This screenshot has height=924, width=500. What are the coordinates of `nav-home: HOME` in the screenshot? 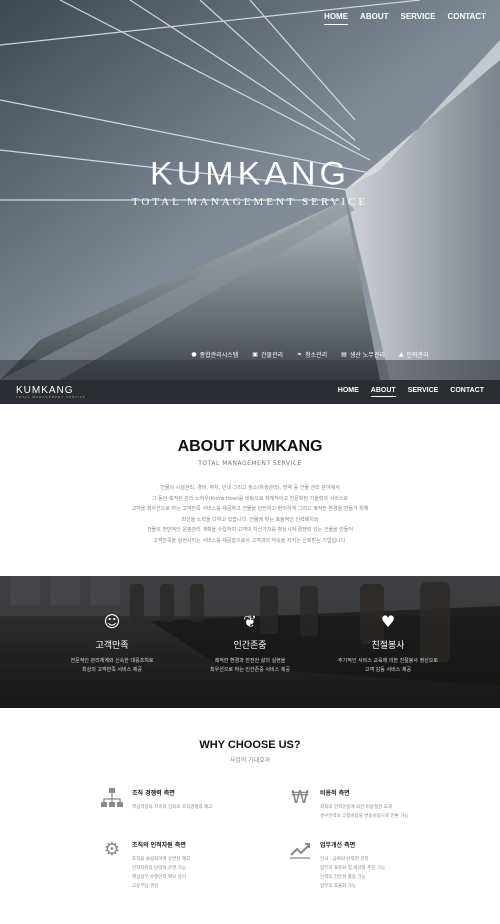 It's located at (336, 18).